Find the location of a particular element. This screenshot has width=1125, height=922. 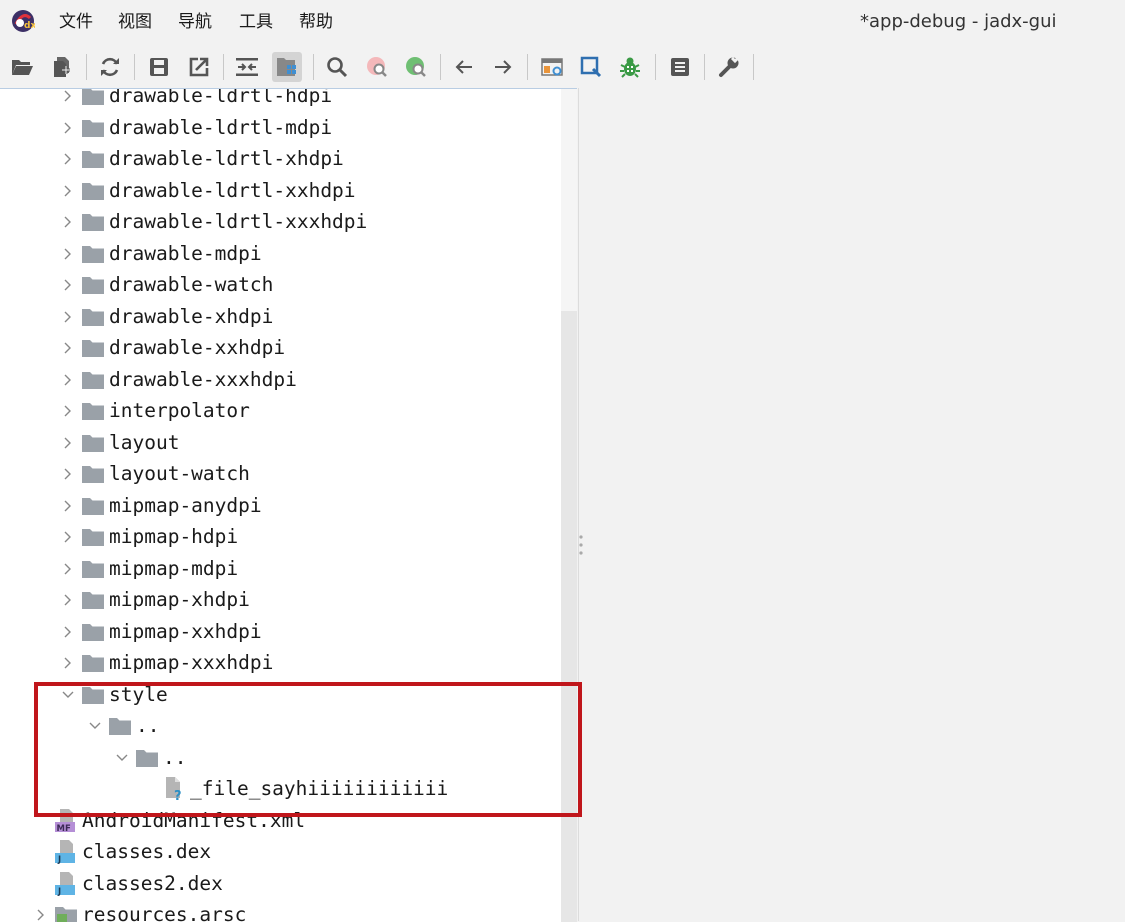

menu-help: 帮助 is located at coordinates (316, 22).